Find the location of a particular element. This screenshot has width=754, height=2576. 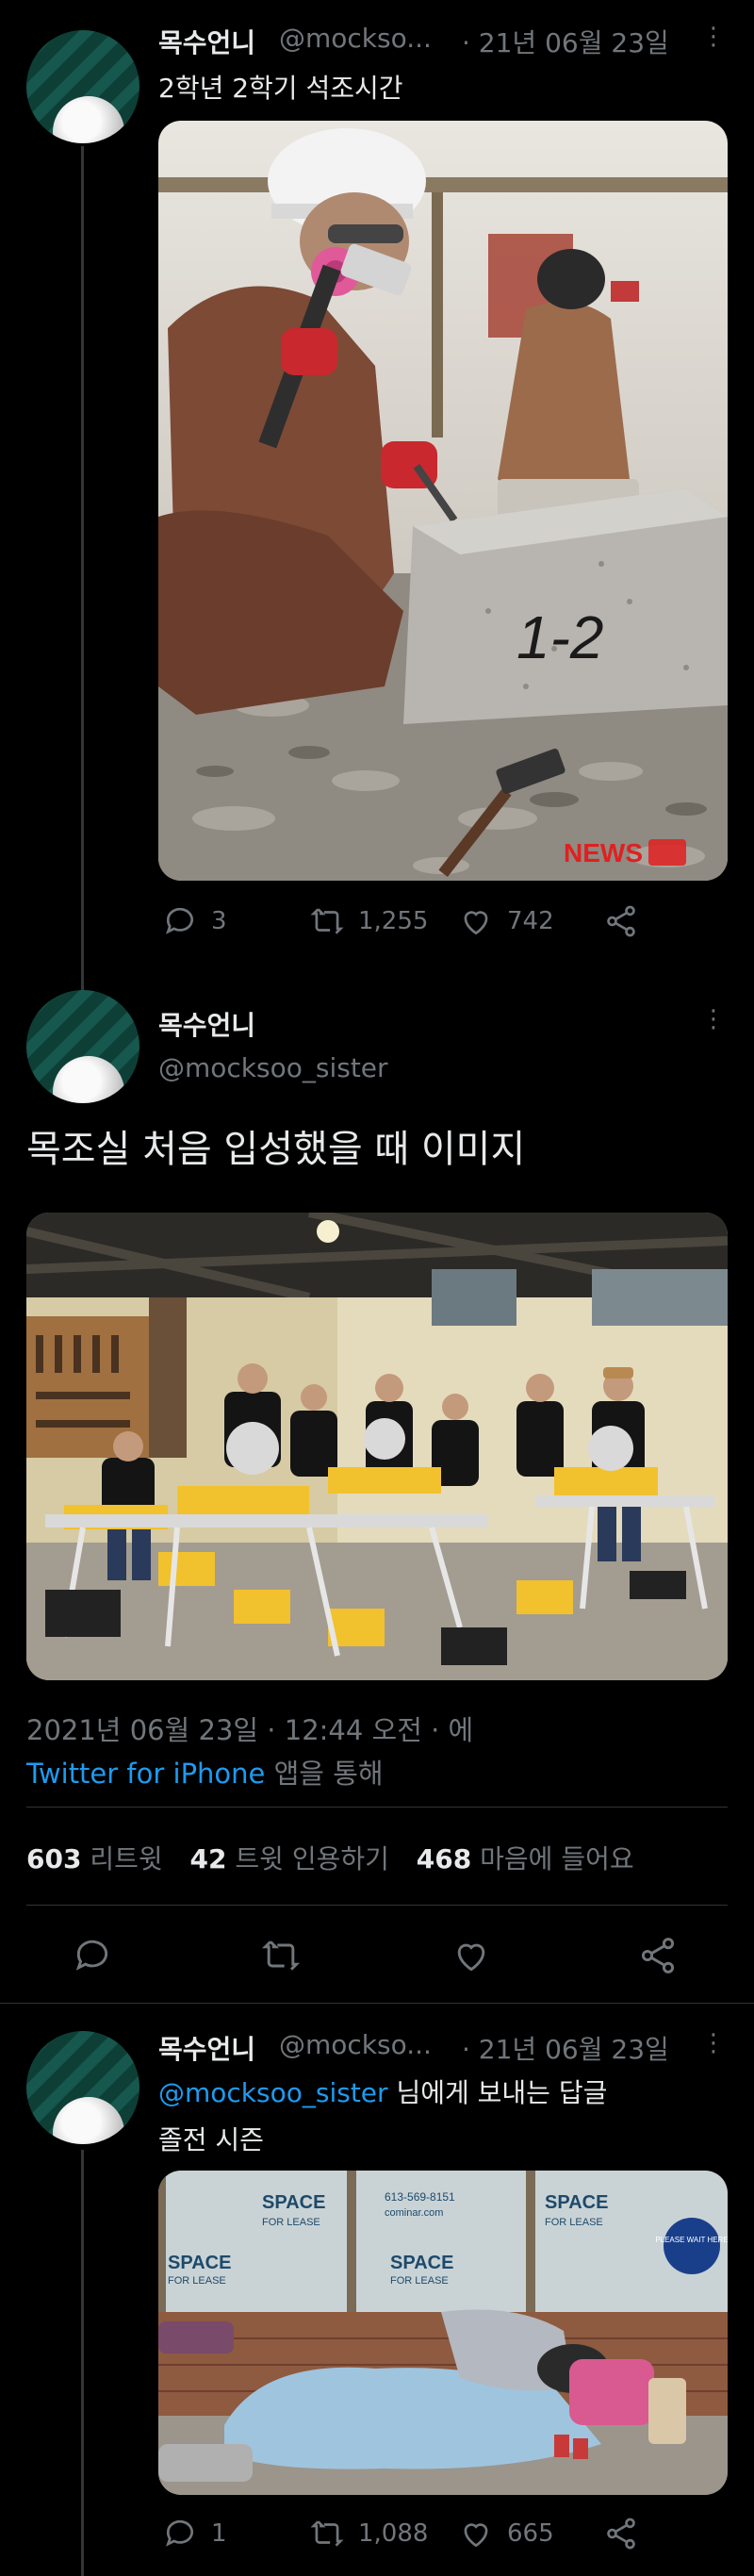

tweet-text: 목조실 처음 입성했을 때 이미지 is located at coordinates (276, 1149).